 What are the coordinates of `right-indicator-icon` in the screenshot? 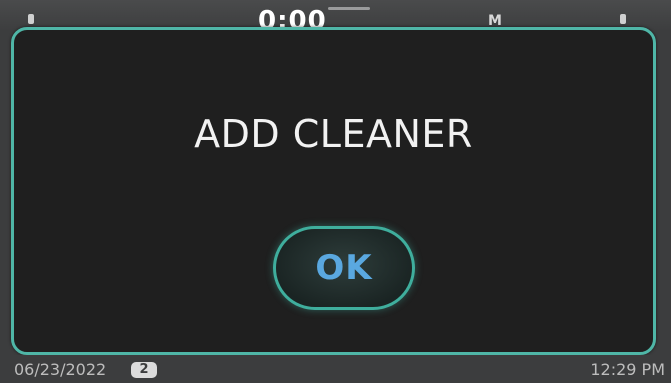 It's located at (623, 19).